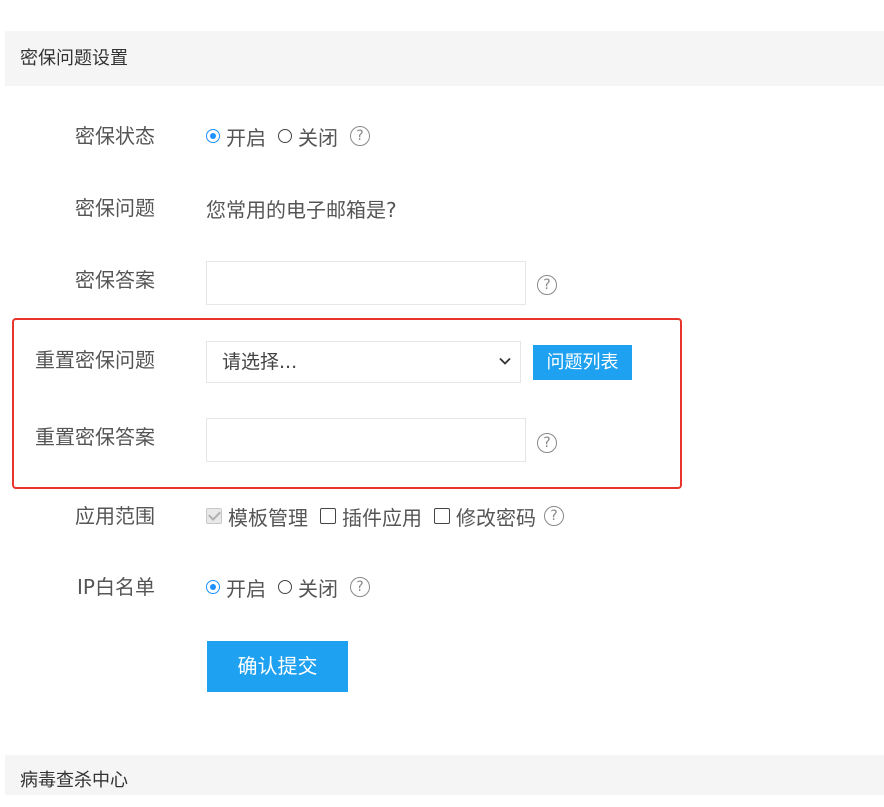 Image resolution: width=884 pixels, height=807 pixels. I want to click on checkbox-checked-disabled-icon, so click(214, 516).